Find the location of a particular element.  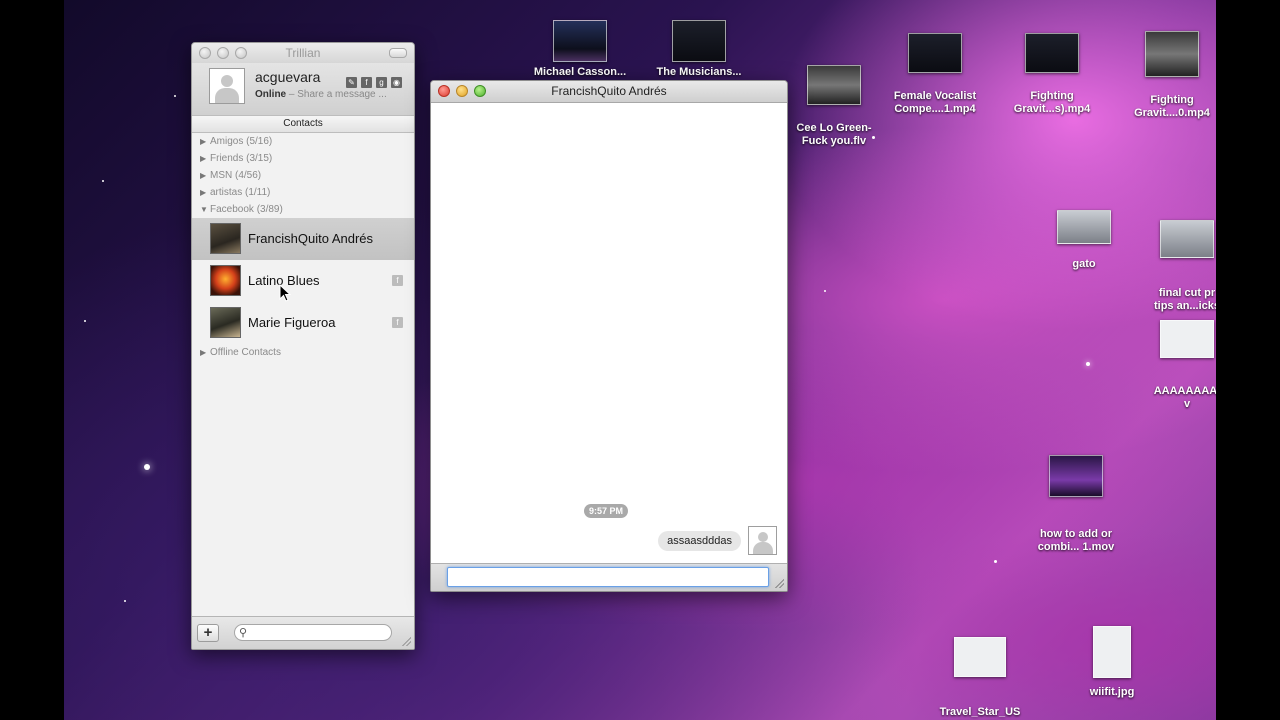

message-input is located at coordinates (608, 577).